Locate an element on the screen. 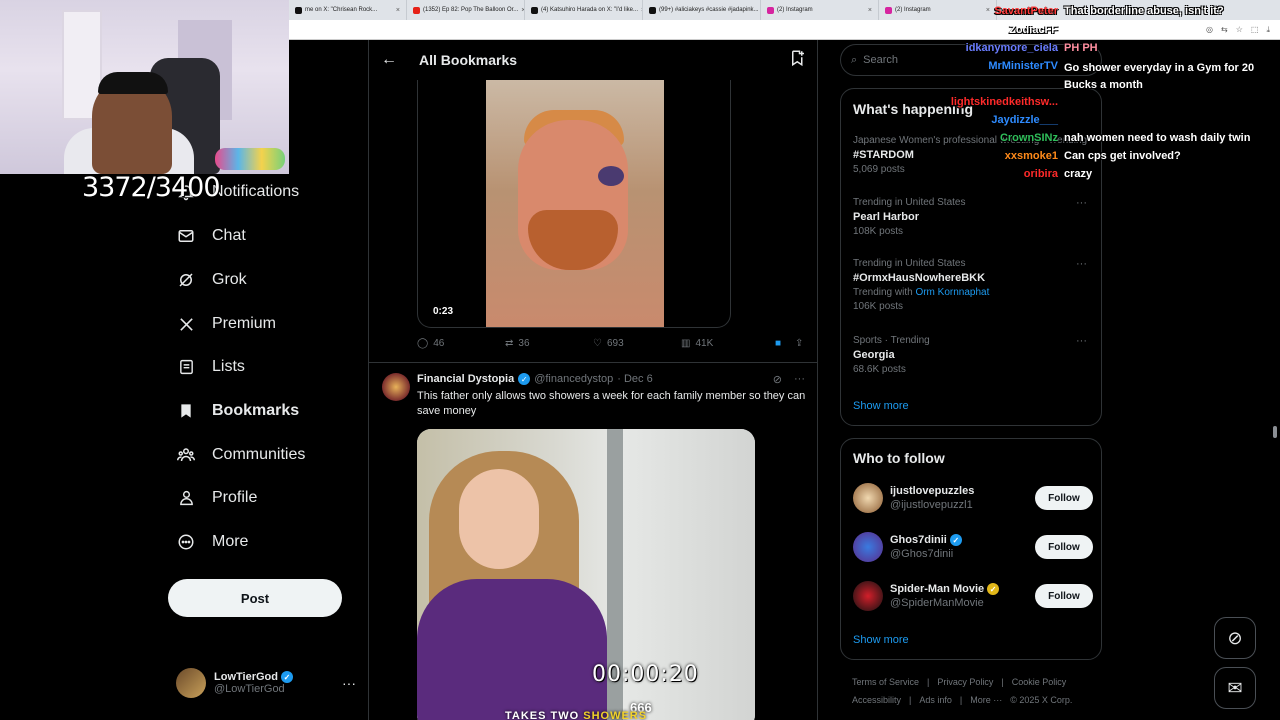 The image size is (1280, 720). person-icon is located at coordinates (186, 498).